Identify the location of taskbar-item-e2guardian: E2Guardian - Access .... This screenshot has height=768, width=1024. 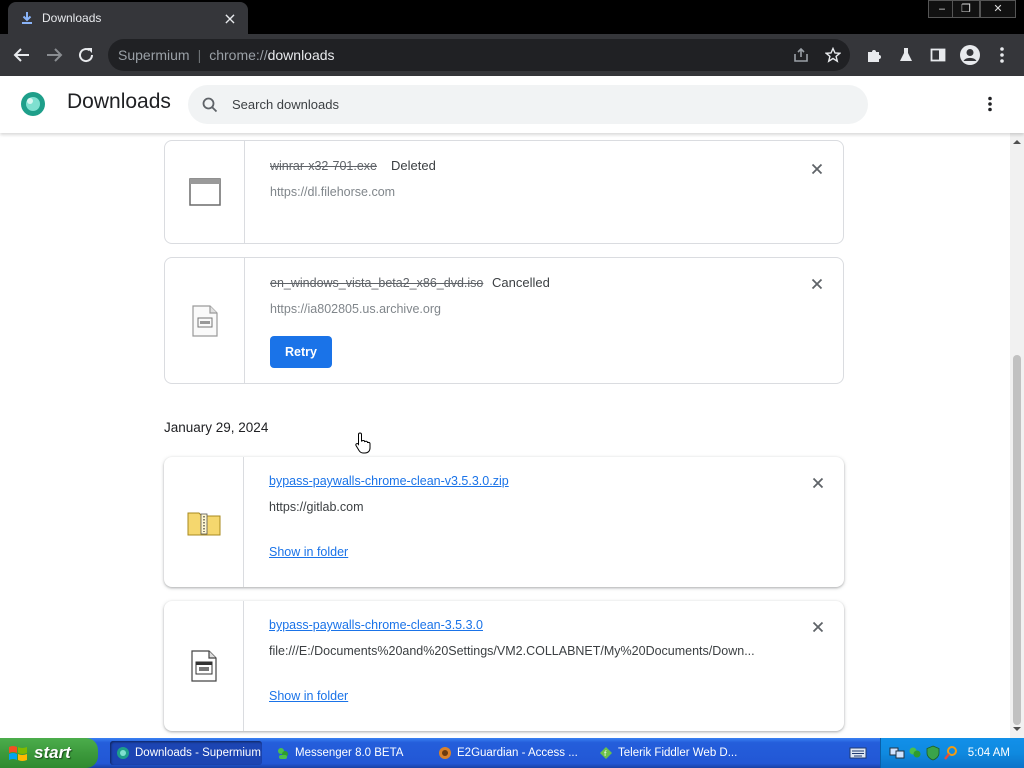
(509, 753).